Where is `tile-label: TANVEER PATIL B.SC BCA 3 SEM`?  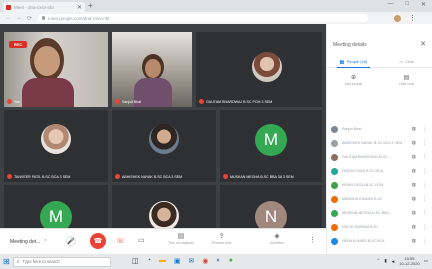 tile-label: TANVEER PATIL B.SC BCA 3 SEM is located at coordinates (38, 176).